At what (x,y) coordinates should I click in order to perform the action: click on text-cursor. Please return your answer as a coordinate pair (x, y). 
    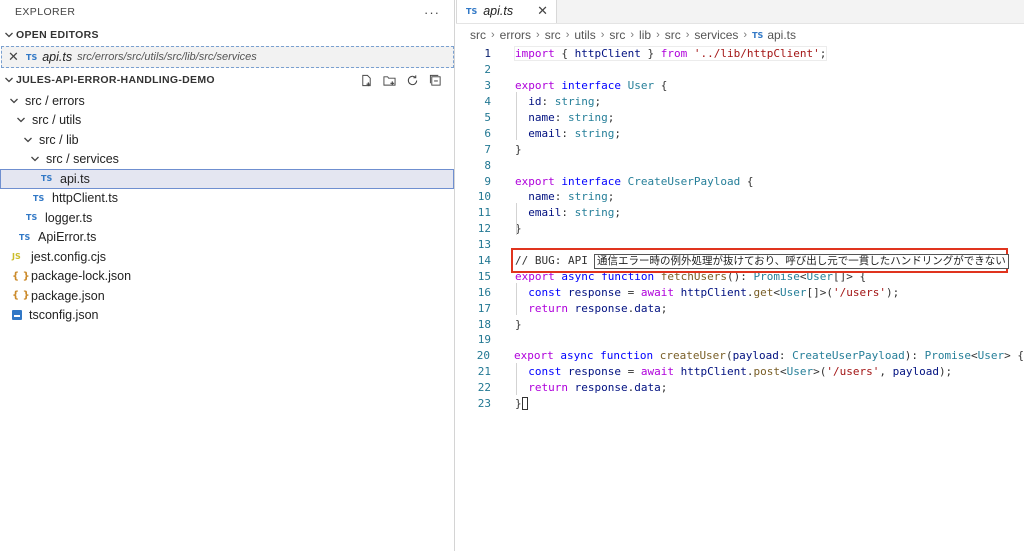
    Looking at the image, I should click on (524, 404).